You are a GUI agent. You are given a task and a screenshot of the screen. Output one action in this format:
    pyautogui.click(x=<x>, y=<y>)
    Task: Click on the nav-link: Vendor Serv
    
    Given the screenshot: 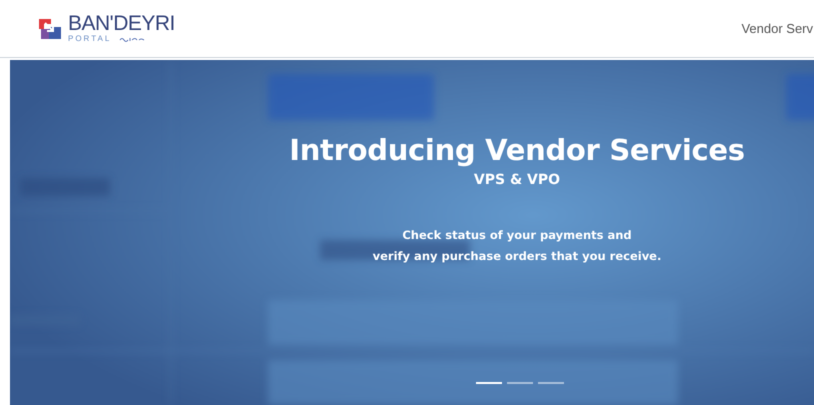 What is the action you would take?
    pyautogui.click(x=777, y=28)
    